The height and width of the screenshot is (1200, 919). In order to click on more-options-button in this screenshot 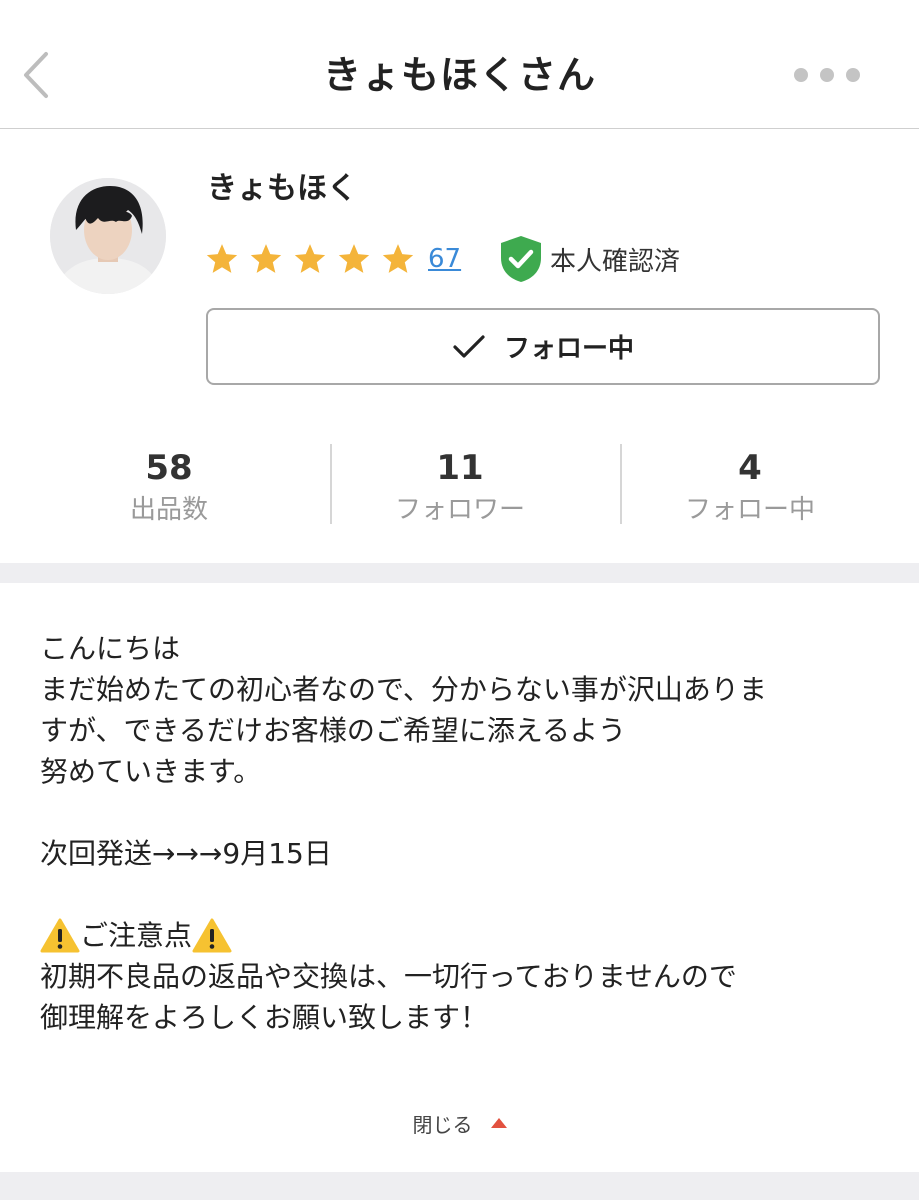, I will do `click(827, 75)`.